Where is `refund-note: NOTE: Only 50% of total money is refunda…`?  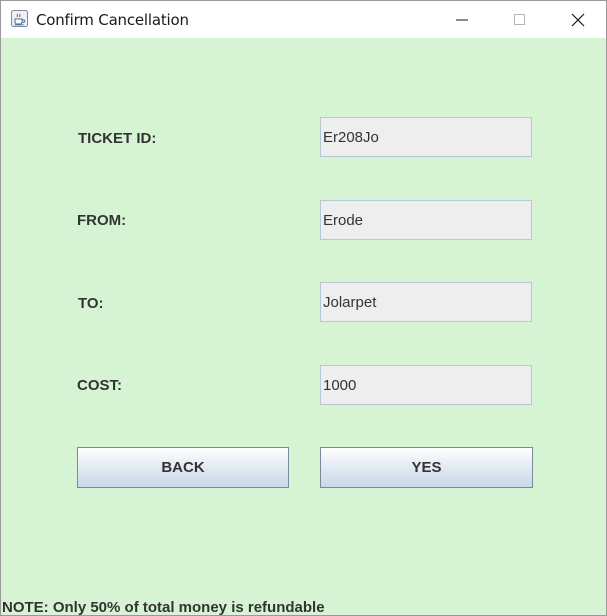 refund-note: NOTE: Only 50% of total money is refunda… is located at coordinates (163, 607).